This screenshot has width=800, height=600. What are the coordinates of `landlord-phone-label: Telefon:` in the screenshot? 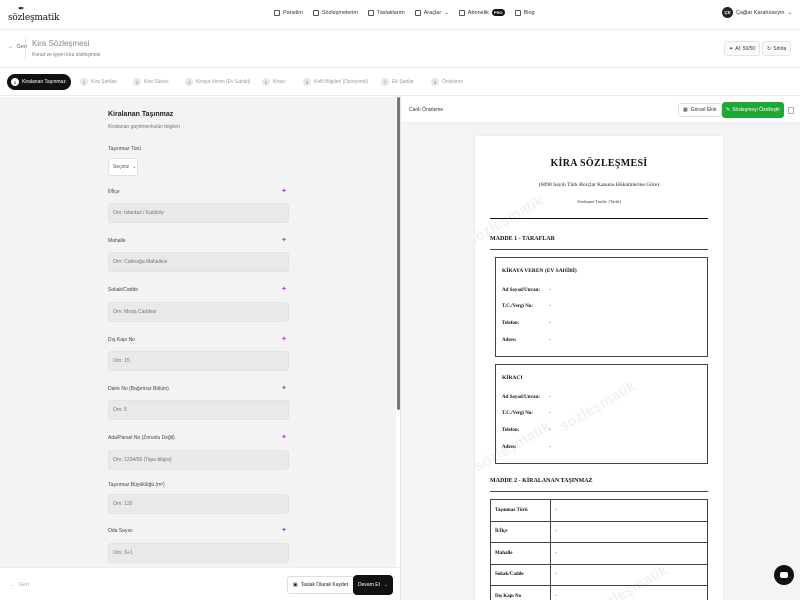 It's located at (511, 323).